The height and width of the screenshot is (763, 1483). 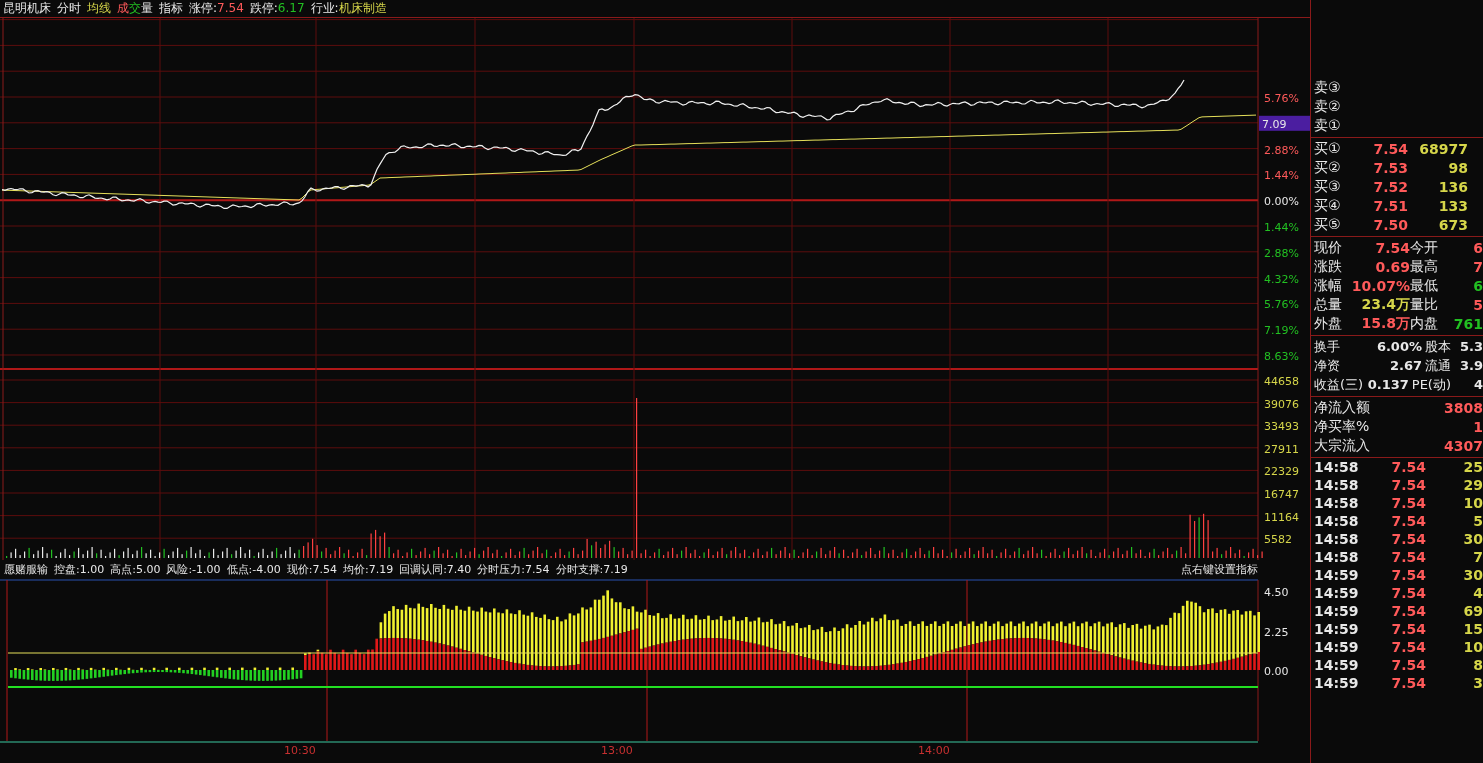 I want to click on quote-label: 最低, so click(x=1424, y=285).